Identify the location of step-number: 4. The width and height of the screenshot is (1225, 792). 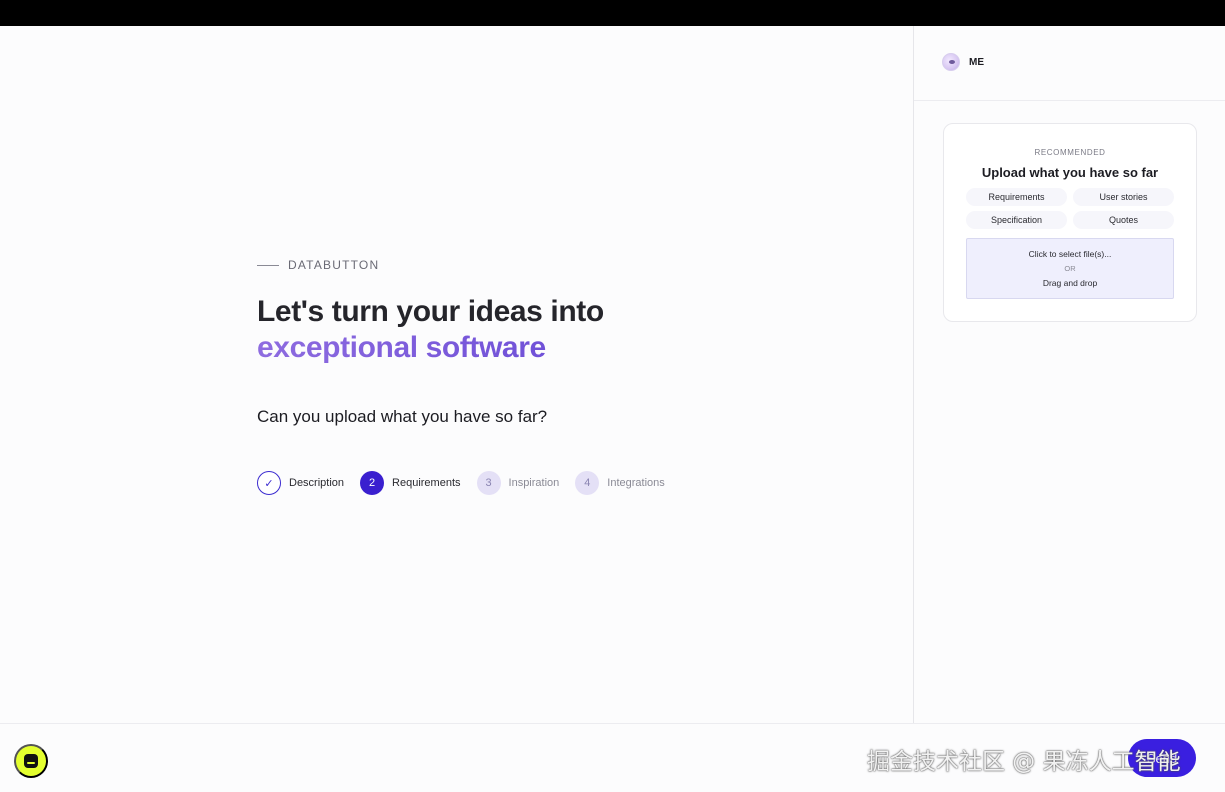
(587, 483).